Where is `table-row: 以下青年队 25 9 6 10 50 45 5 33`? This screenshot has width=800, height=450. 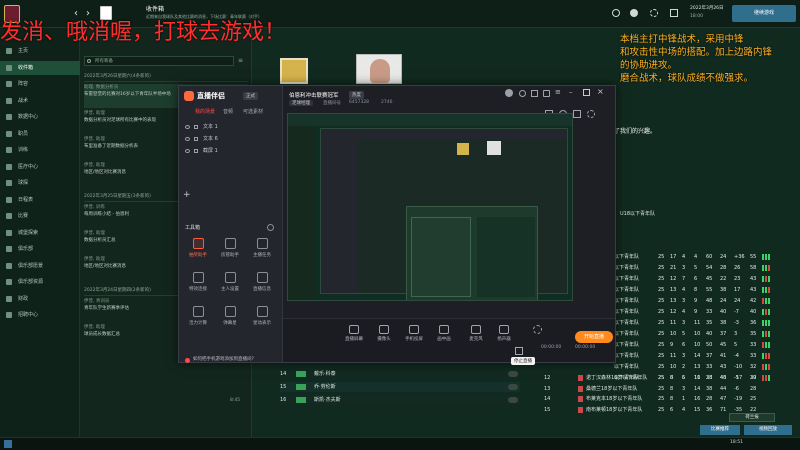
table-row: 以下青年队 25 9 6 10 50 45 5 33 is located at coordinates (694, 345).